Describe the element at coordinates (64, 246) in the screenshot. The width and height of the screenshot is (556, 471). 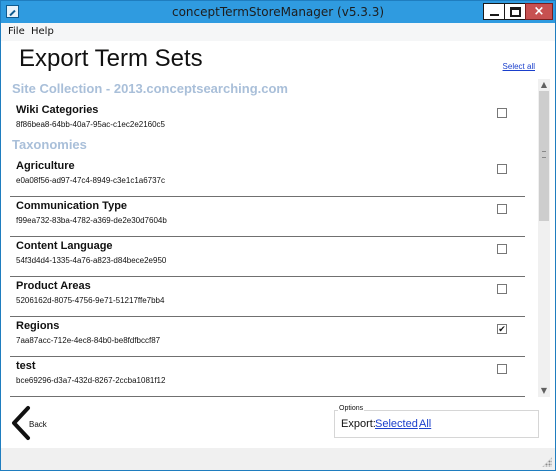
I see `term-set-name: Content Language` at that location.